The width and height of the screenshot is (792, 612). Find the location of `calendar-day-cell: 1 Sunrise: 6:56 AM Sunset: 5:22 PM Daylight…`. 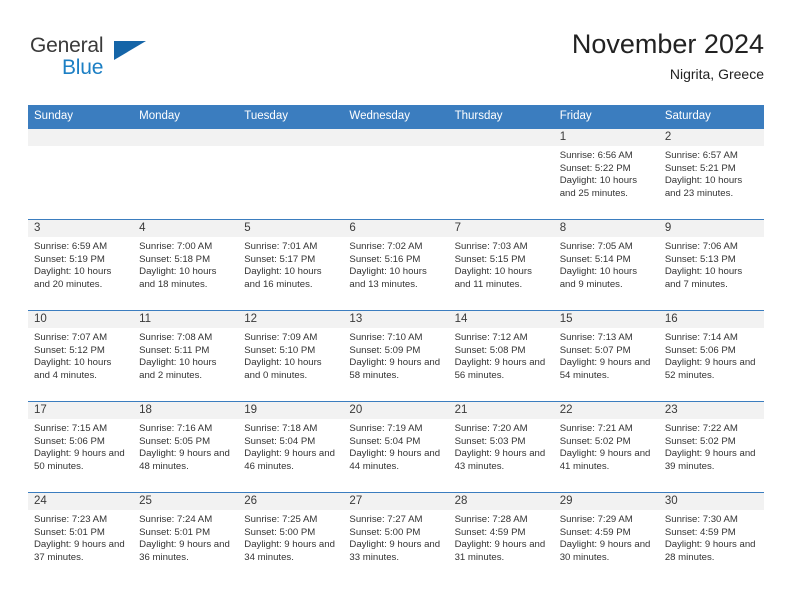

calendar-day-cell: 1 Sunrise: 6:56 AM Sunset: 5:22 PM Daylight… is located at coordinates (606, 174).